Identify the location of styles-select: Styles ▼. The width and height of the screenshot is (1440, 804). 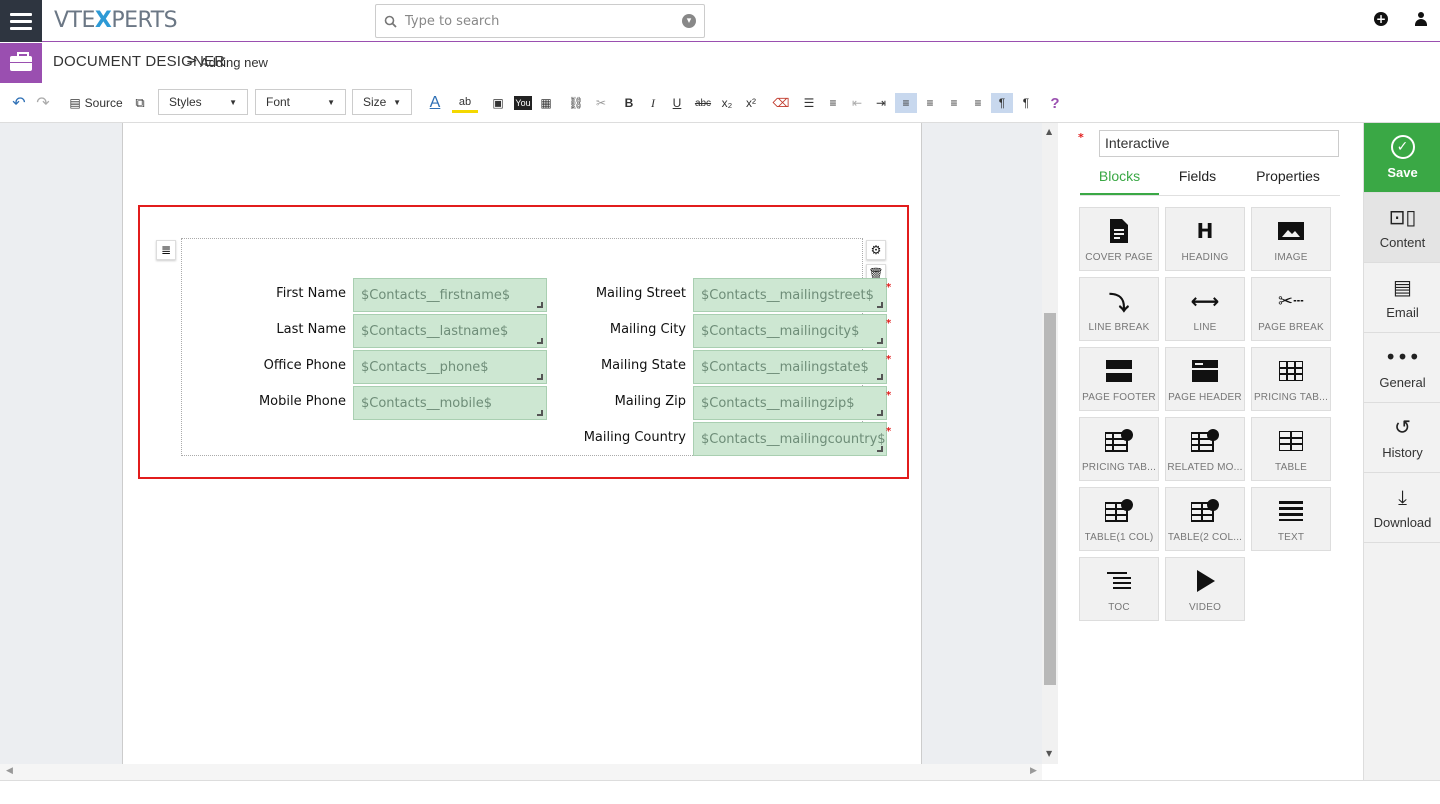
(203, 102).